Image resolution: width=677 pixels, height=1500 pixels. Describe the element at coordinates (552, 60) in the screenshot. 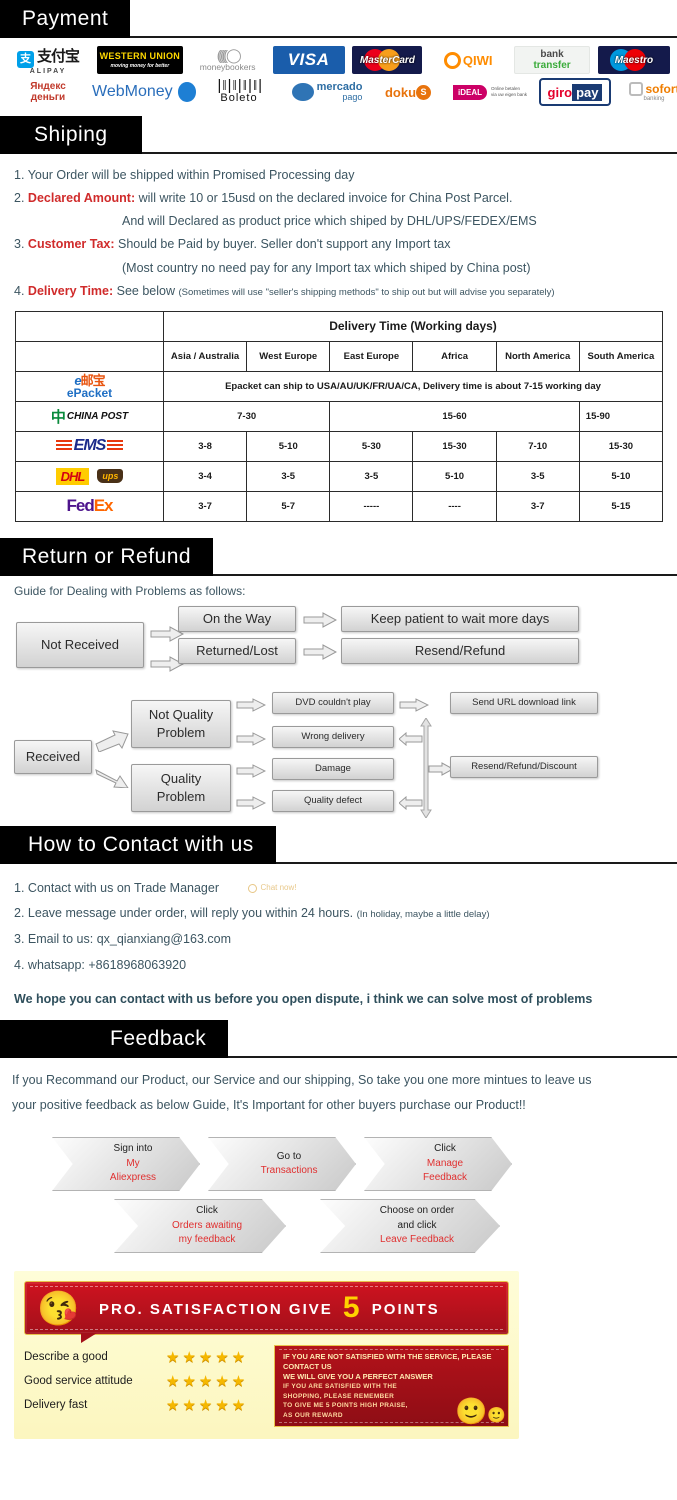

I see `bank-transfer-icon: bank transfer` at that location.